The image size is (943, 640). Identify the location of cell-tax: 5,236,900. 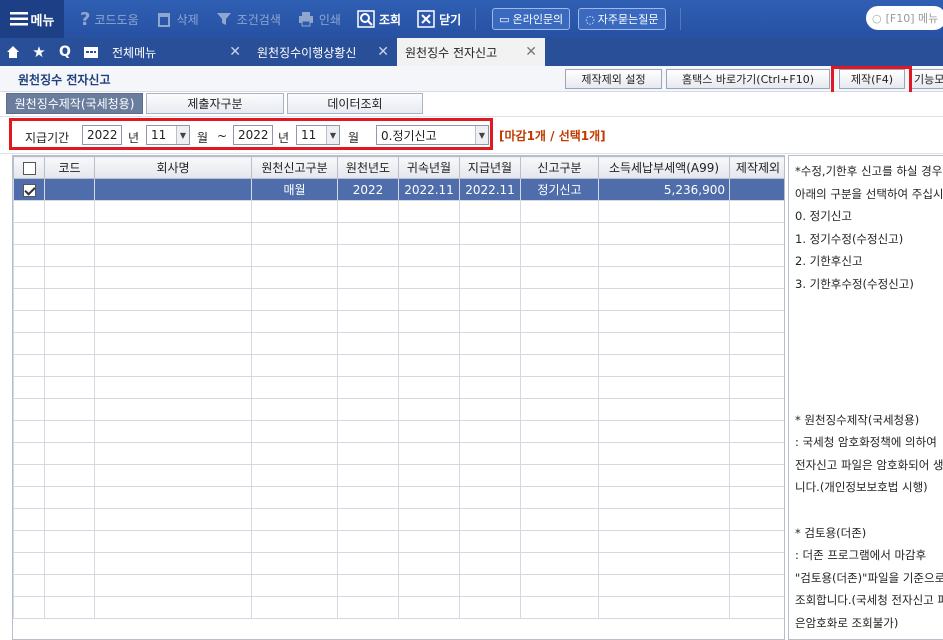
(664, 189).